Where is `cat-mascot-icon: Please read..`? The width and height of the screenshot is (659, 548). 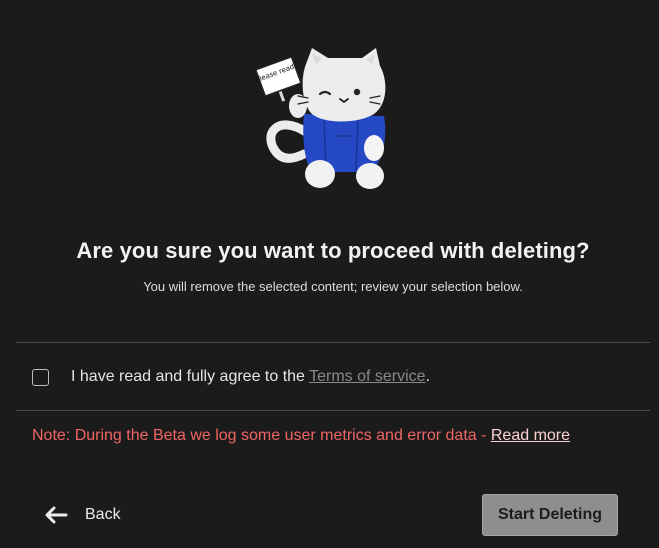
cat-mascot-icon: Please read.. is located at coordinates (320, 118).